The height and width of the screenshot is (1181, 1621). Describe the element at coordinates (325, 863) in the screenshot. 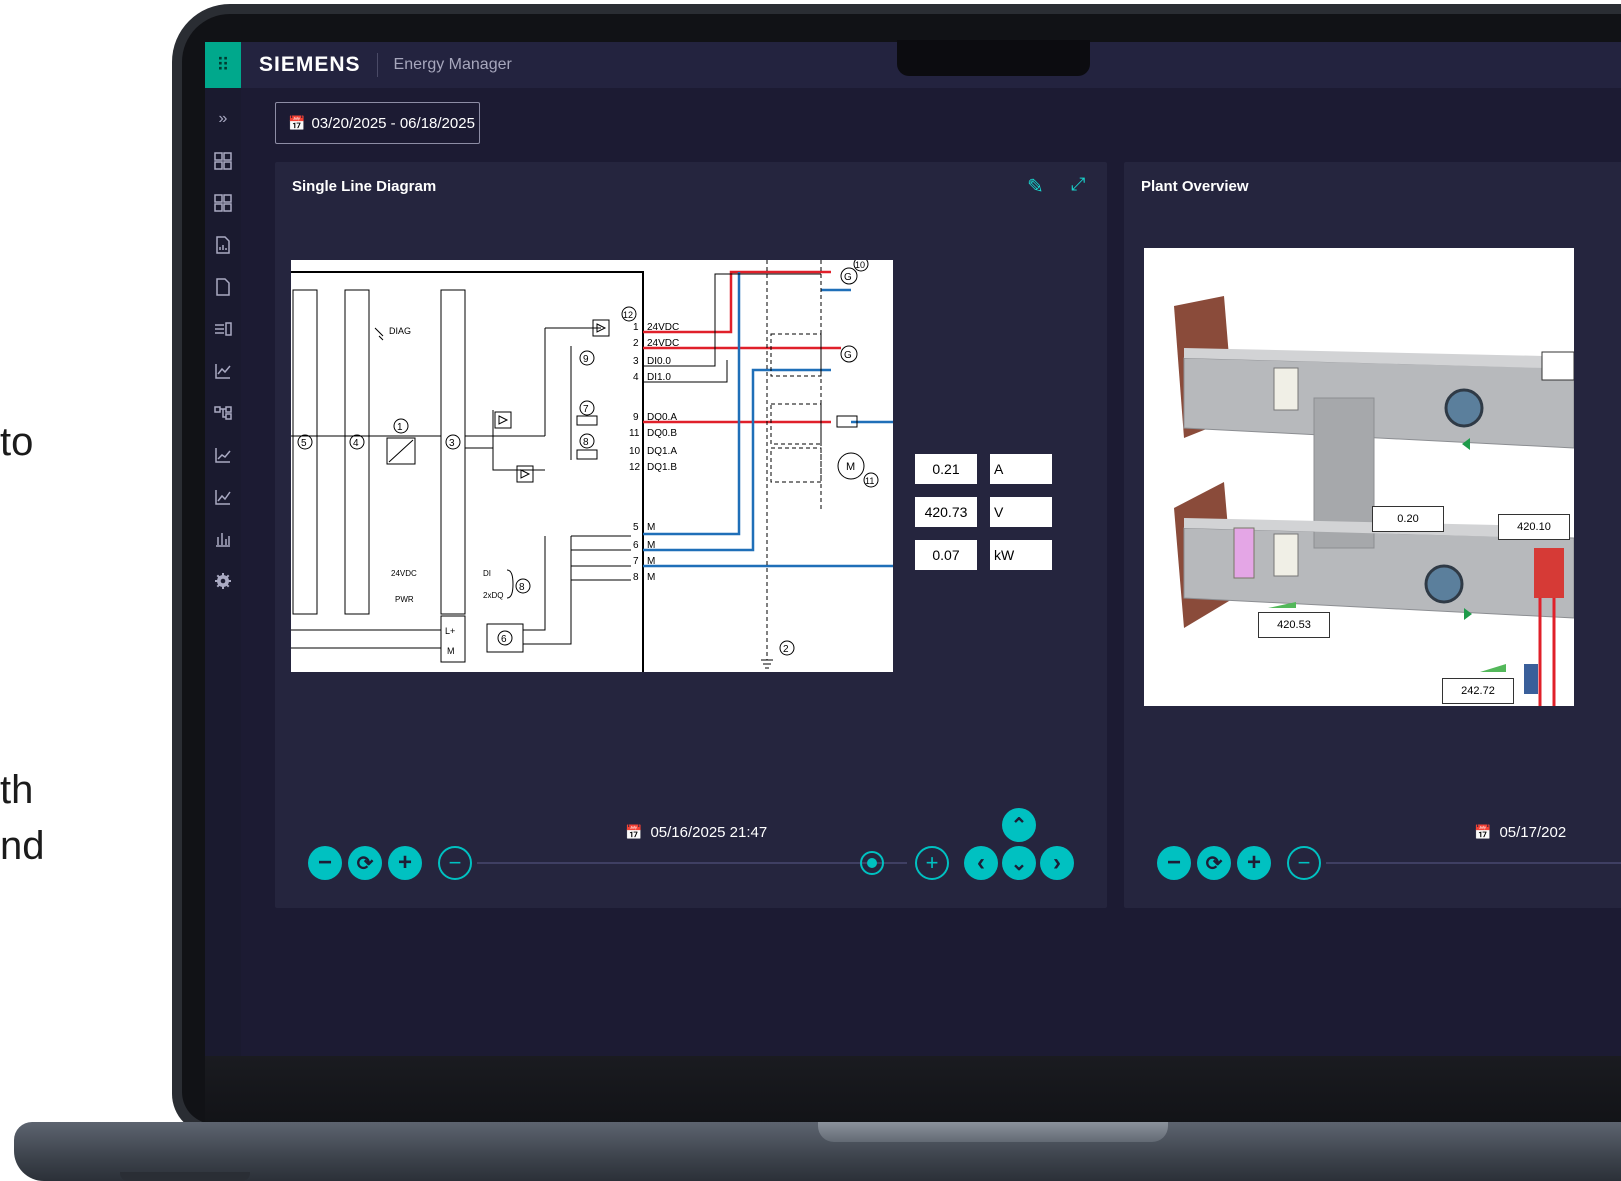

I see `zoom-out-button: −` at that location.